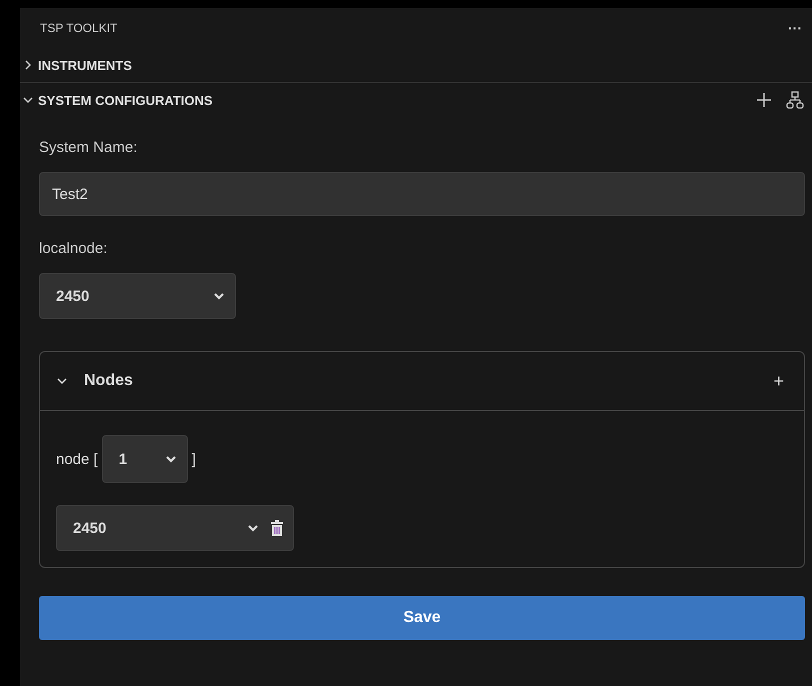 This screenshot has width=812, height=686. What do you see at coordinates (764, 100) in the screenshot?
I see `add-icon` at bounding box center [764, 100].